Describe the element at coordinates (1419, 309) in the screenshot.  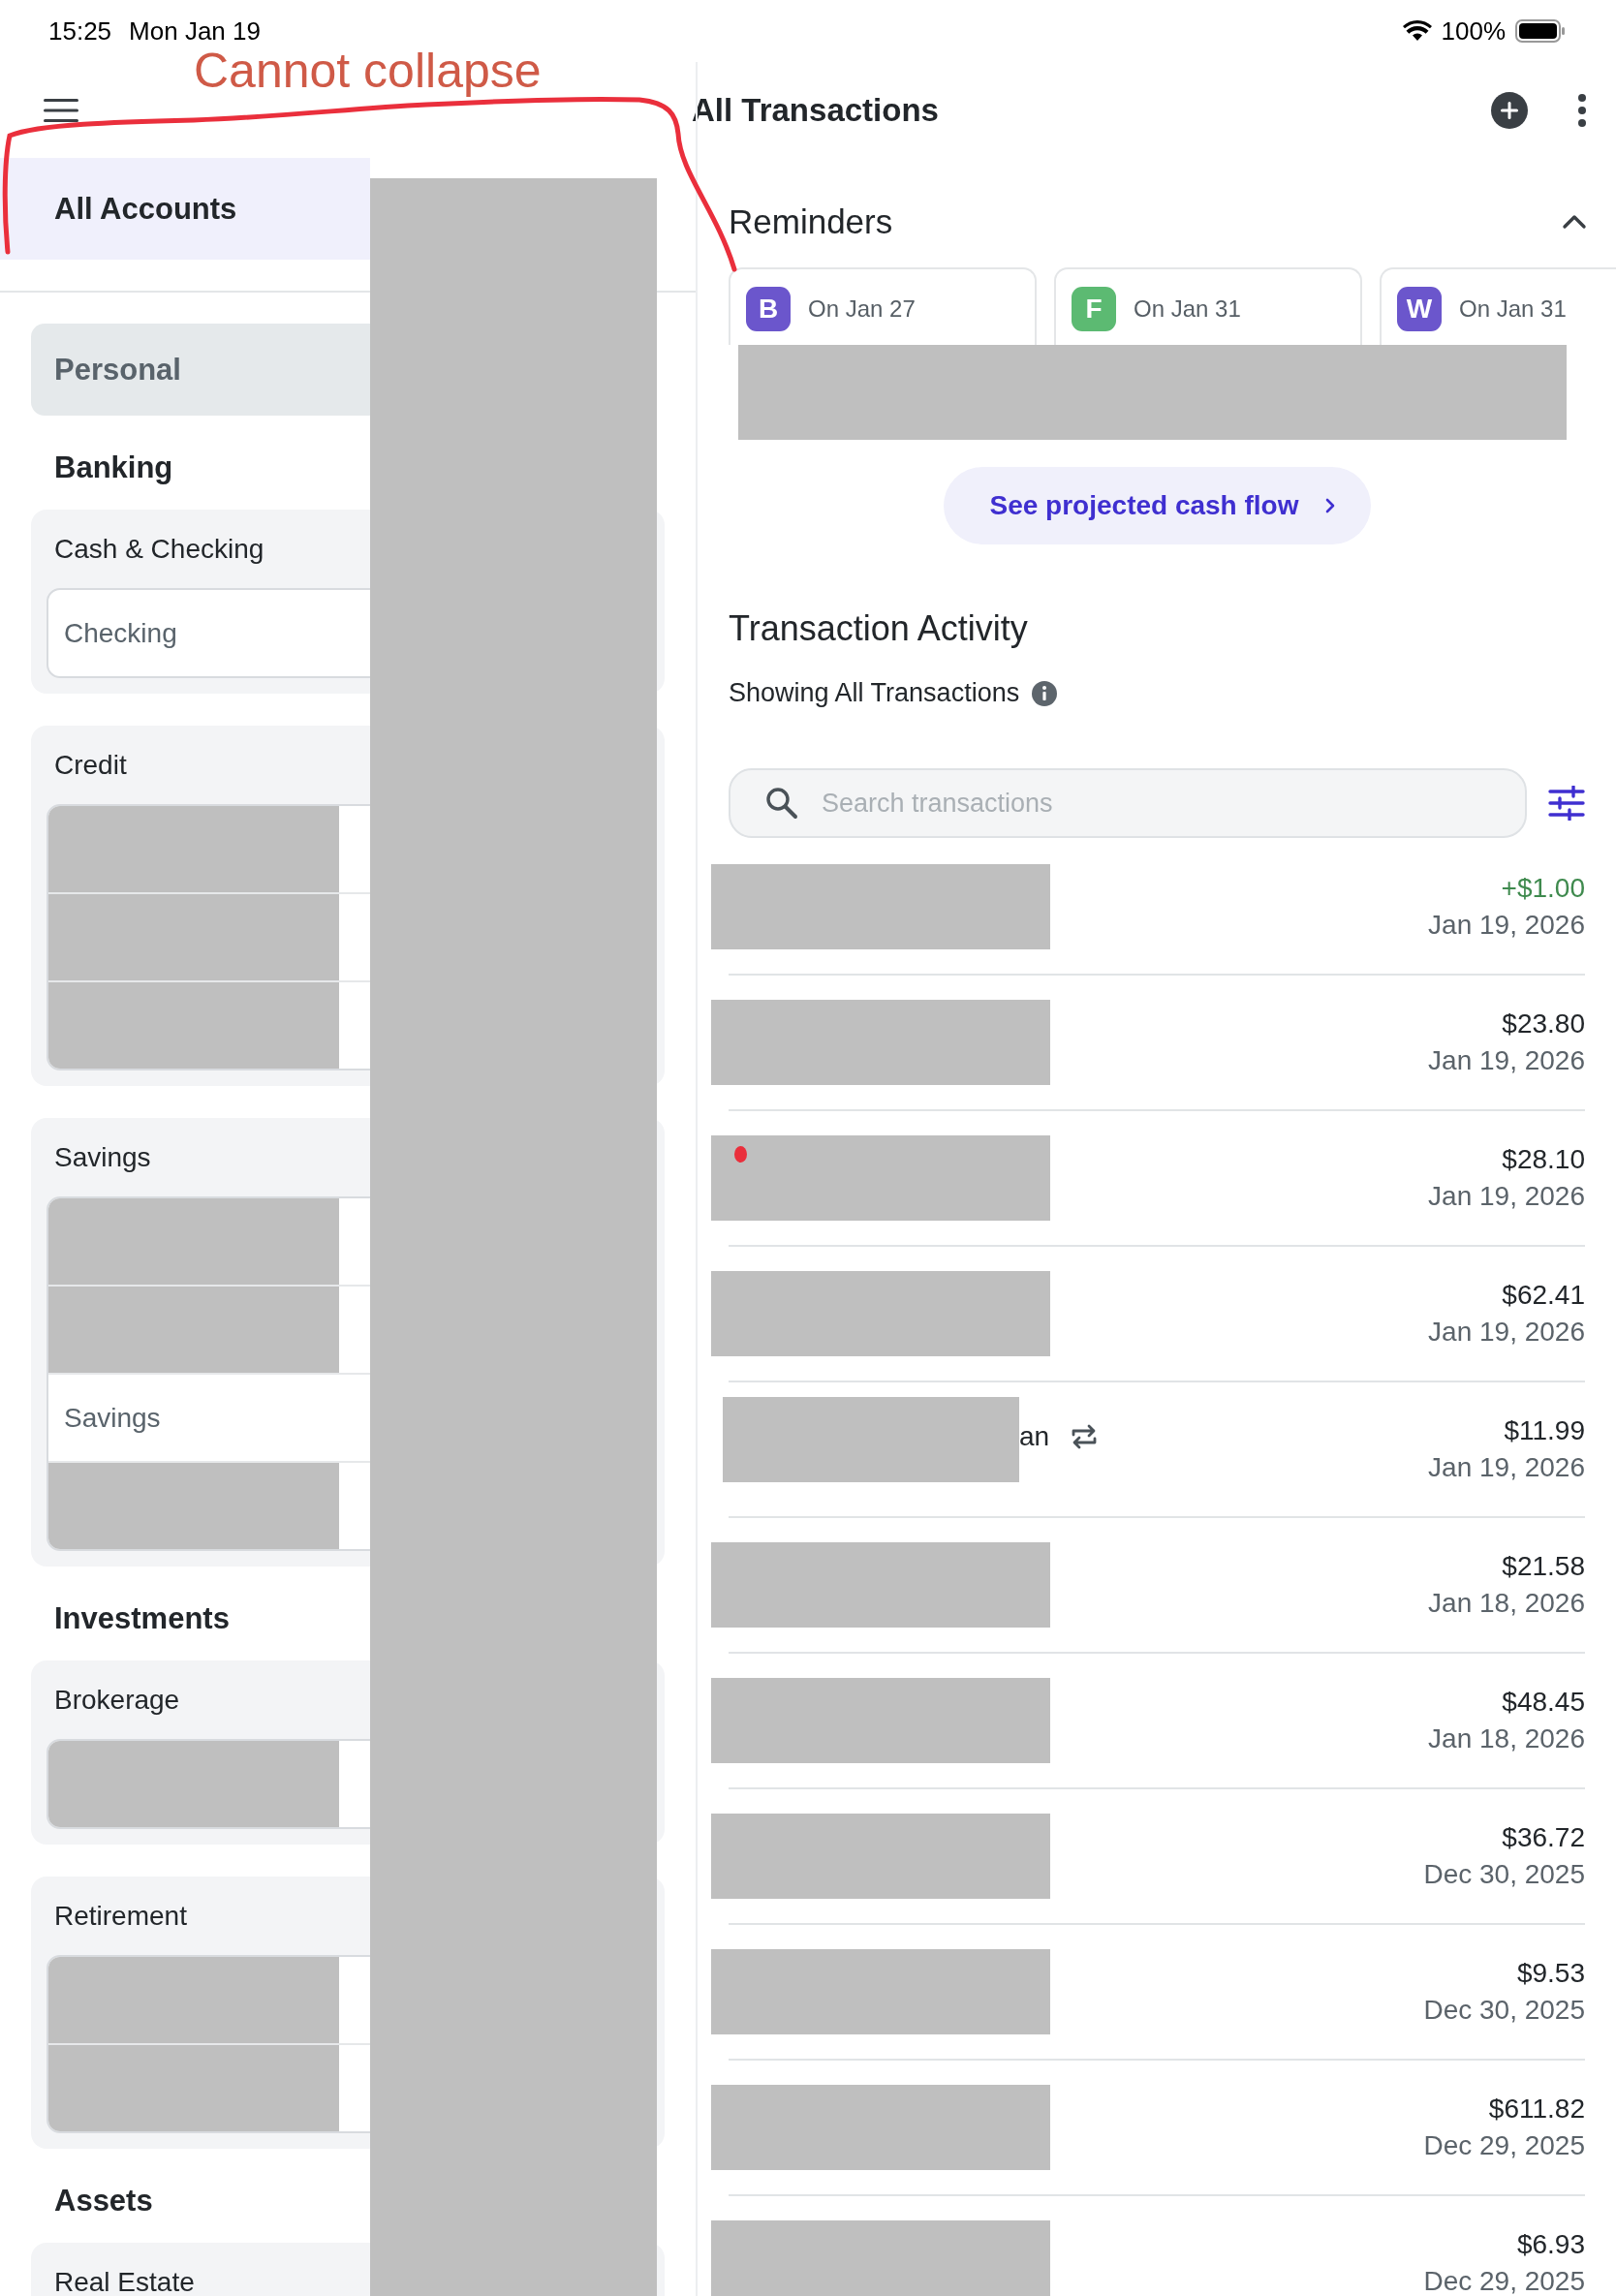
I see `payee-avatar: W` at that location.